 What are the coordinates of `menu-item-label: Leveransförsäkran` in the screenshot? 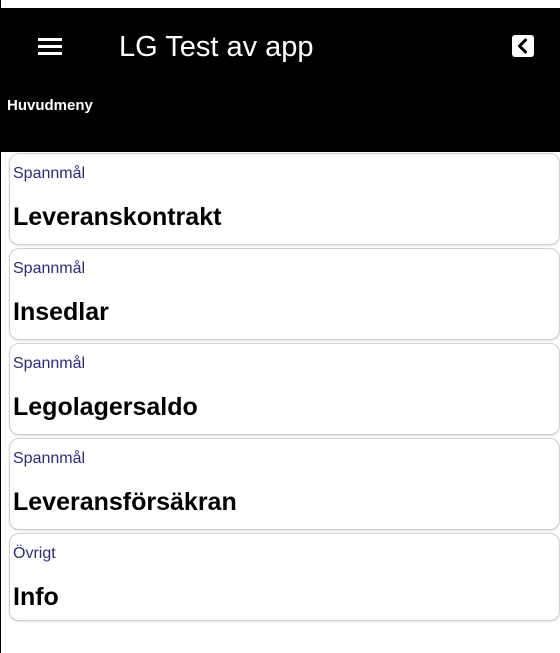 It's located at (125, 502).